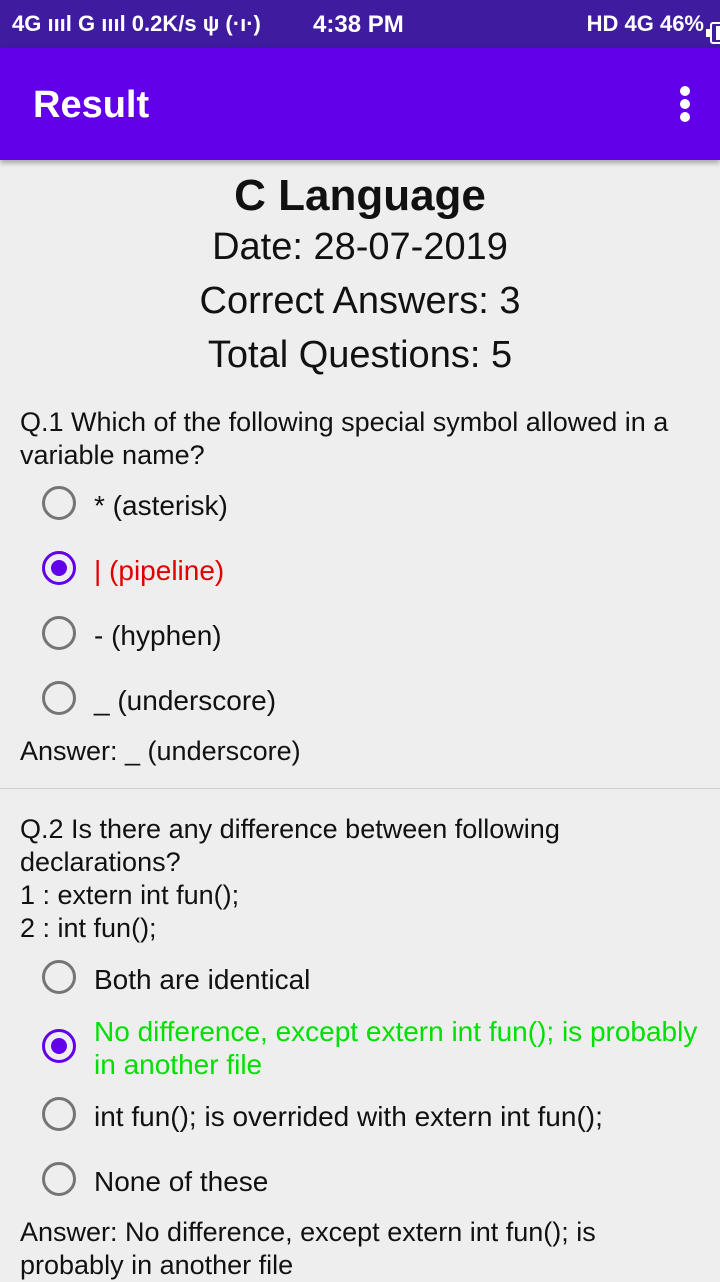  I want to click on overflow-menu-icon, so click(685, 104).